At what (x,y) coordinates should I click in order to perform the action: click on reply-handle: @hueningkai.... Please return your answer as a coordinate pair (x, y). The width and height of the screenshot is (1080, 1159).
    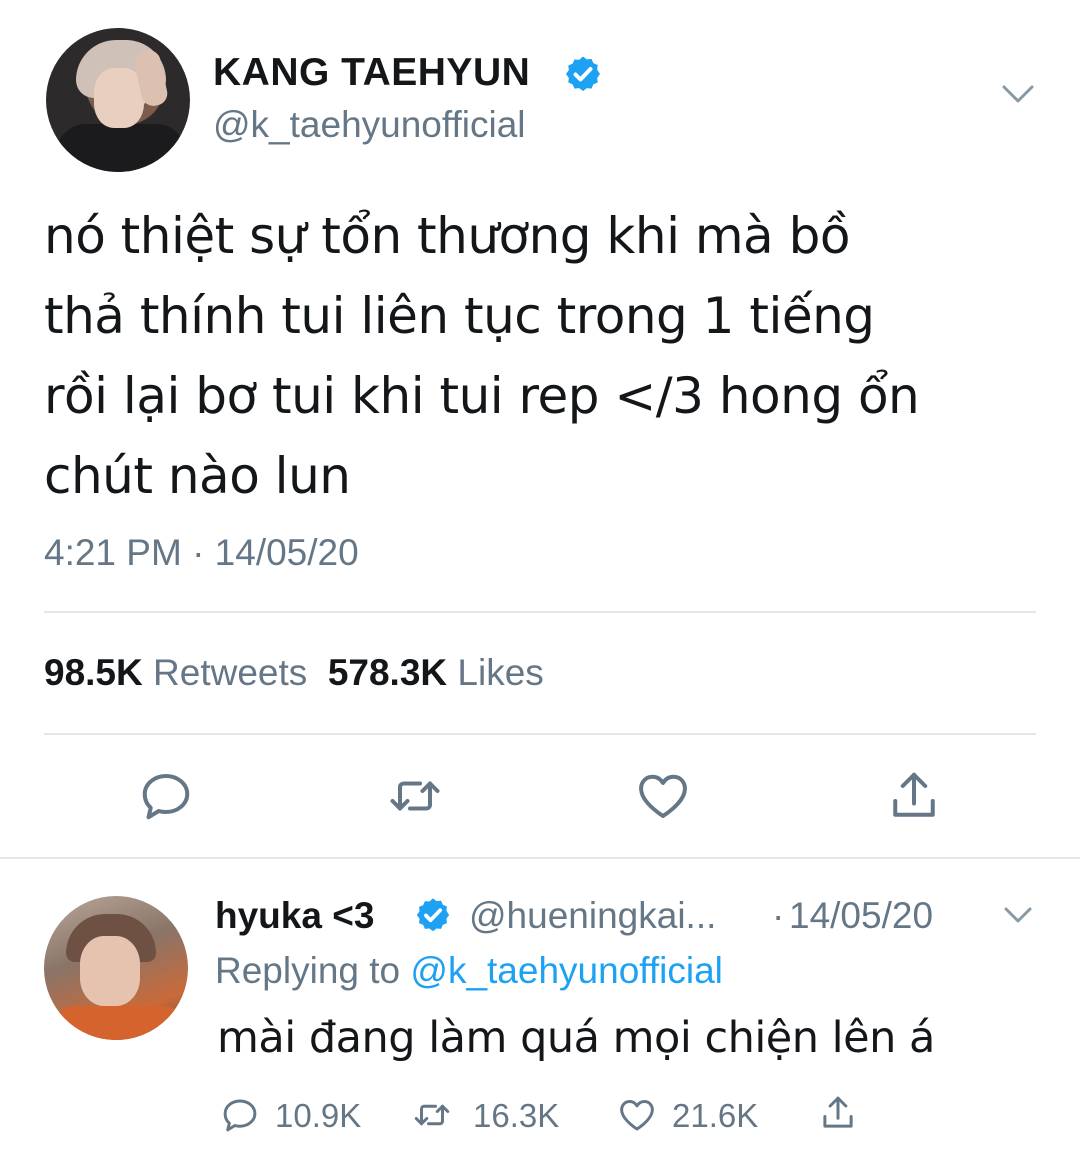
    Looking at the image, I should click on (592, 916).